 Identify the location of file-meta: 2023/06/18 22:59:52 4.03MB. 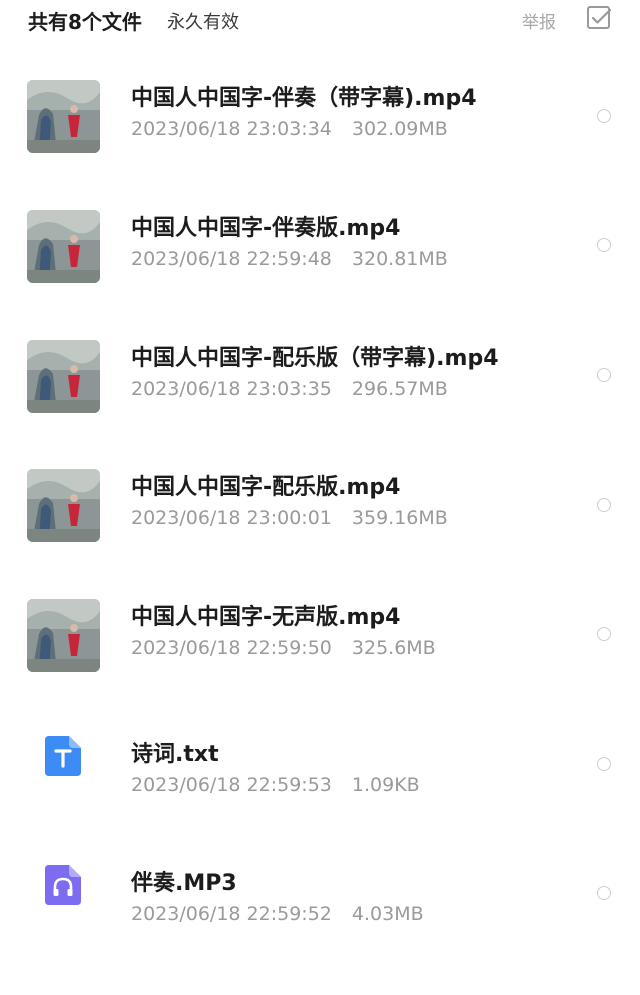
(277, 914).